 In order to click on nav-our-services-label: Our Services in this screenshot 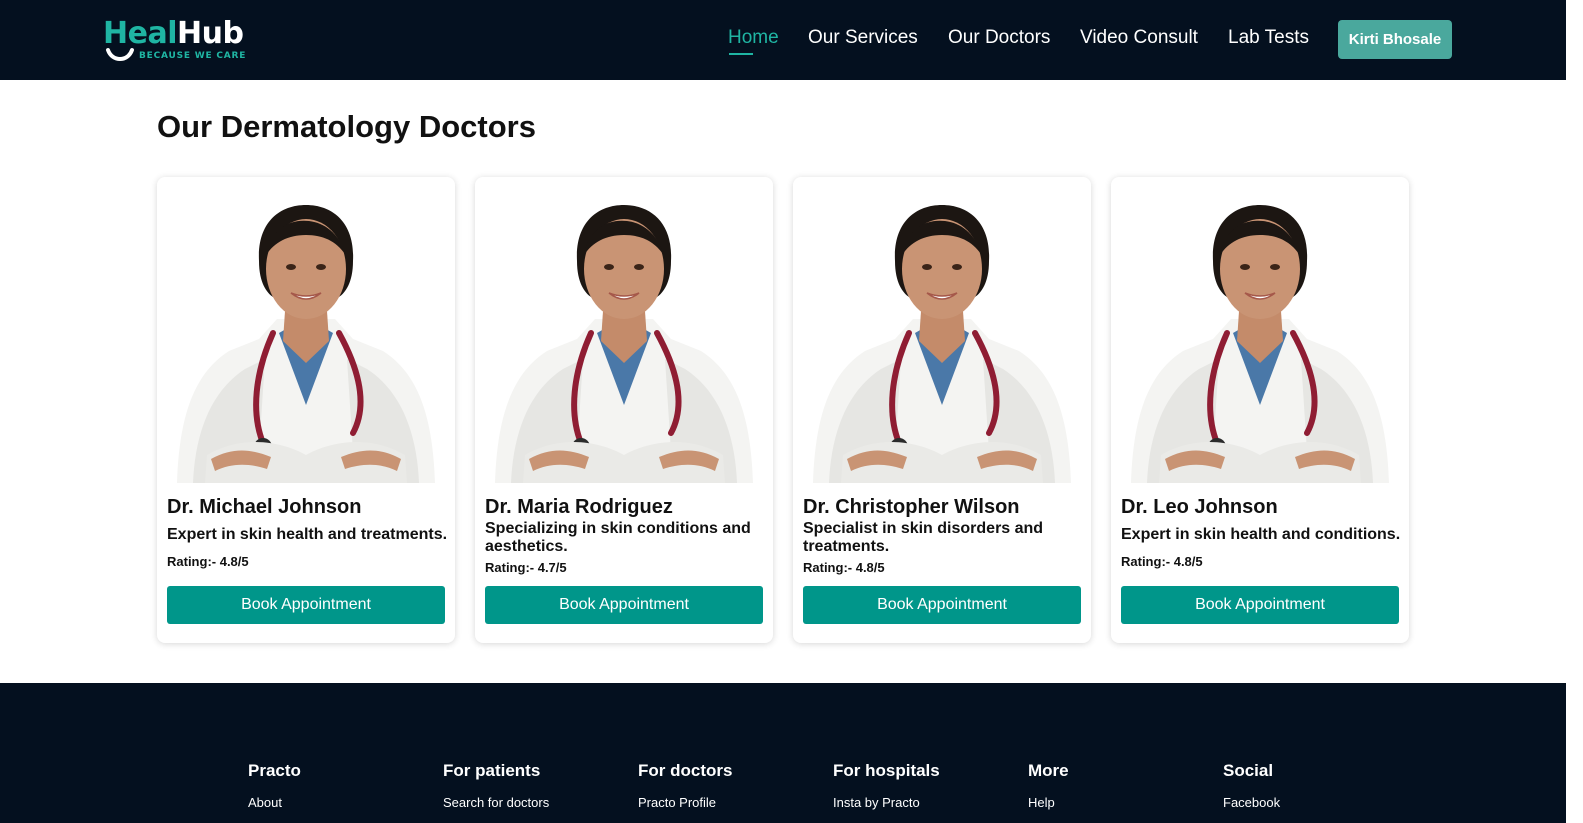, I will do `click(863, 37)`.